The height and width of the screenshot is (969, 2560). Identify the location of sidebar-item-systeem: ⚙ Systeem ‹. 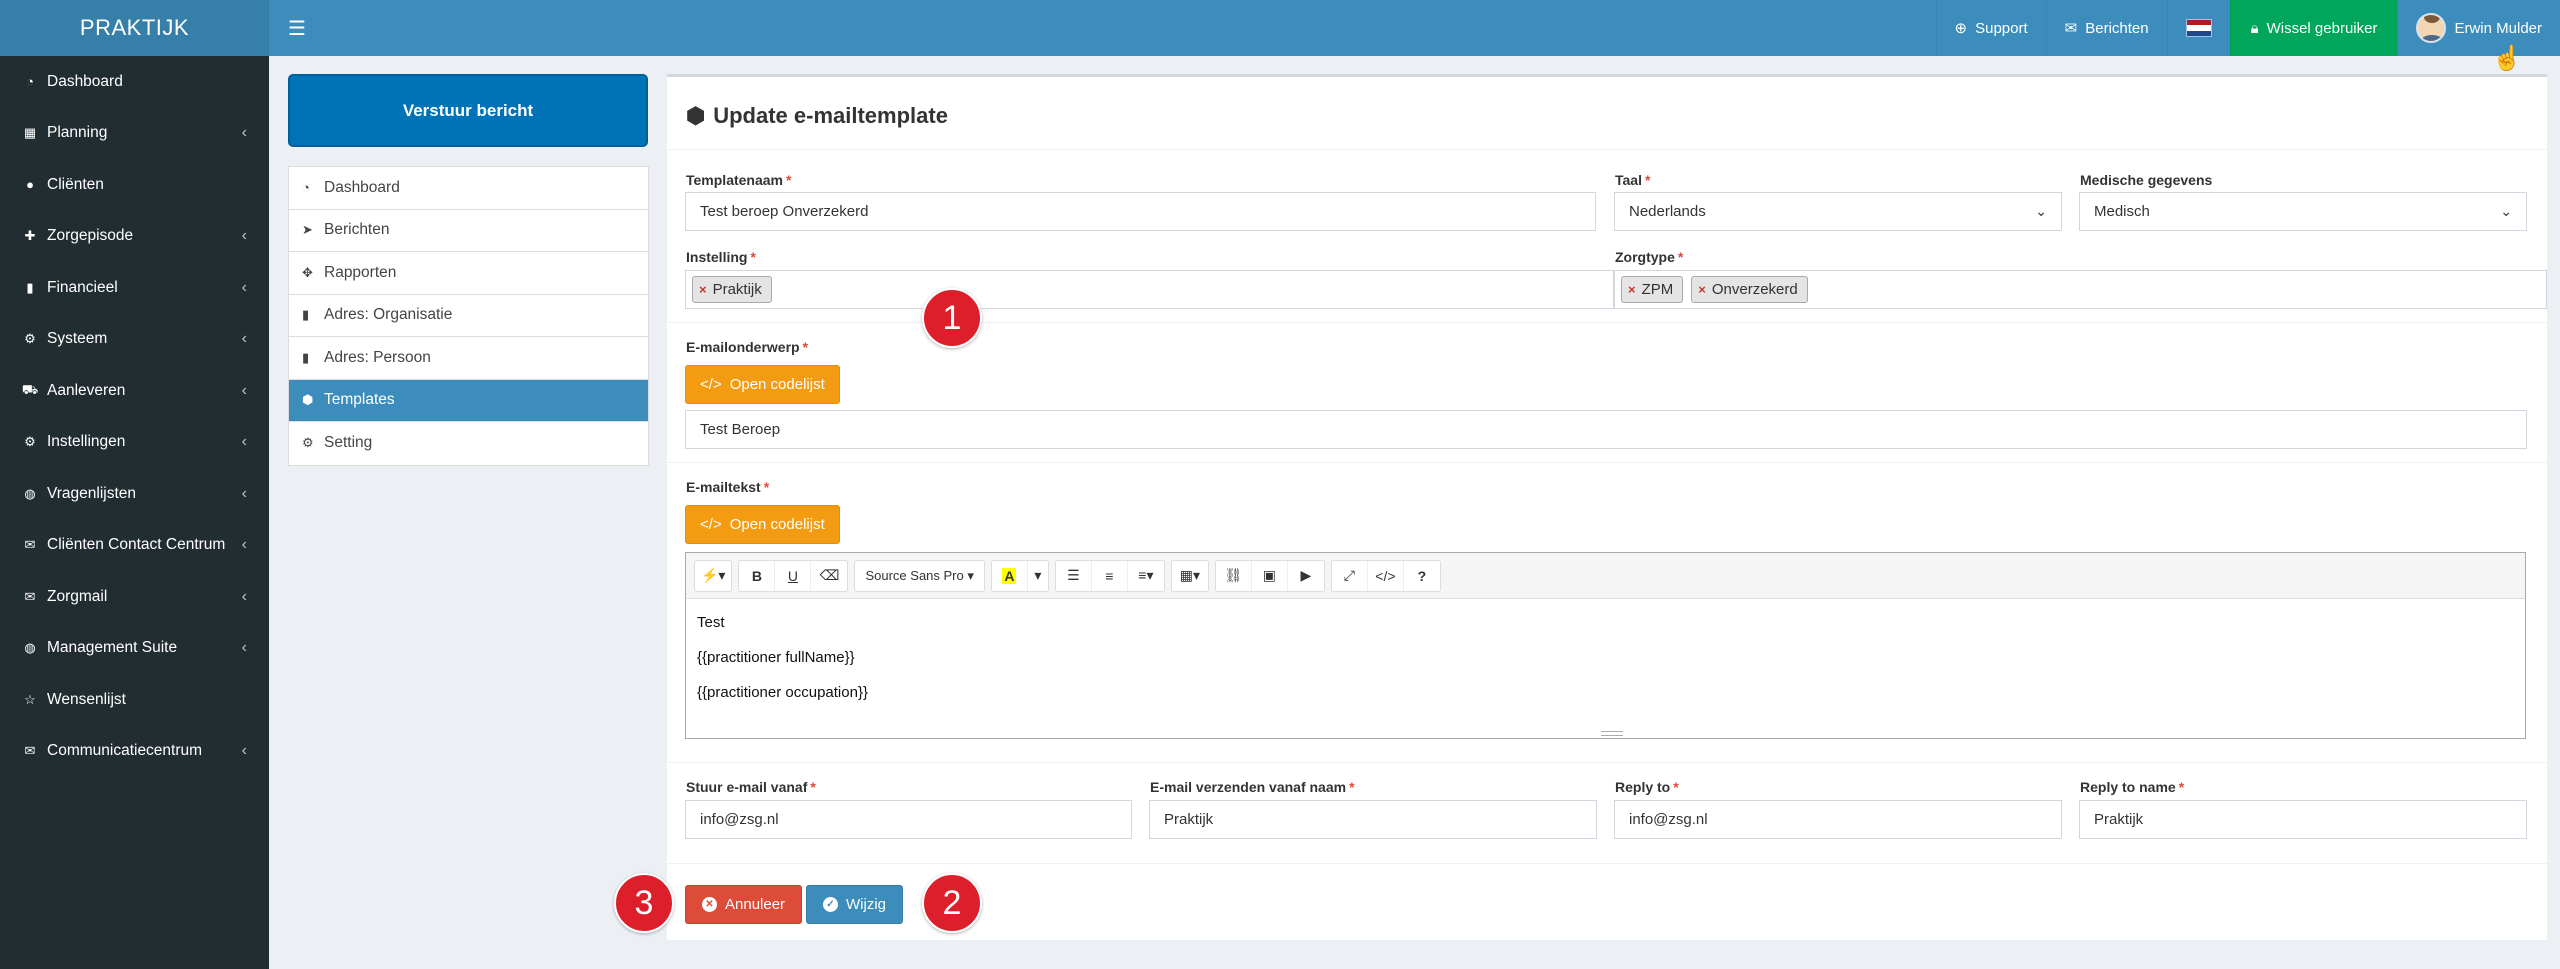
(134, 340).